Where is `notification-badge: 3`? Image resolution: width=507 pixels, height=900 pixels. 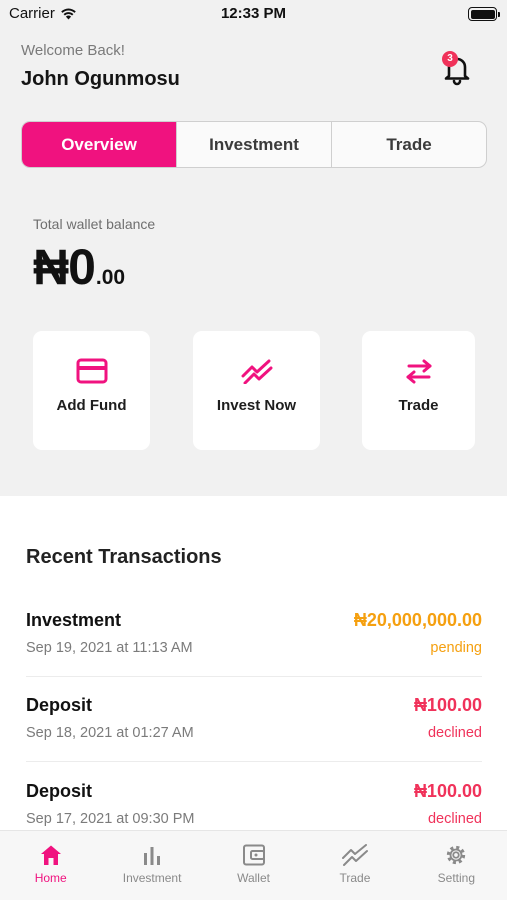
notification-badge: 3 is located at coordinates (450, 59).